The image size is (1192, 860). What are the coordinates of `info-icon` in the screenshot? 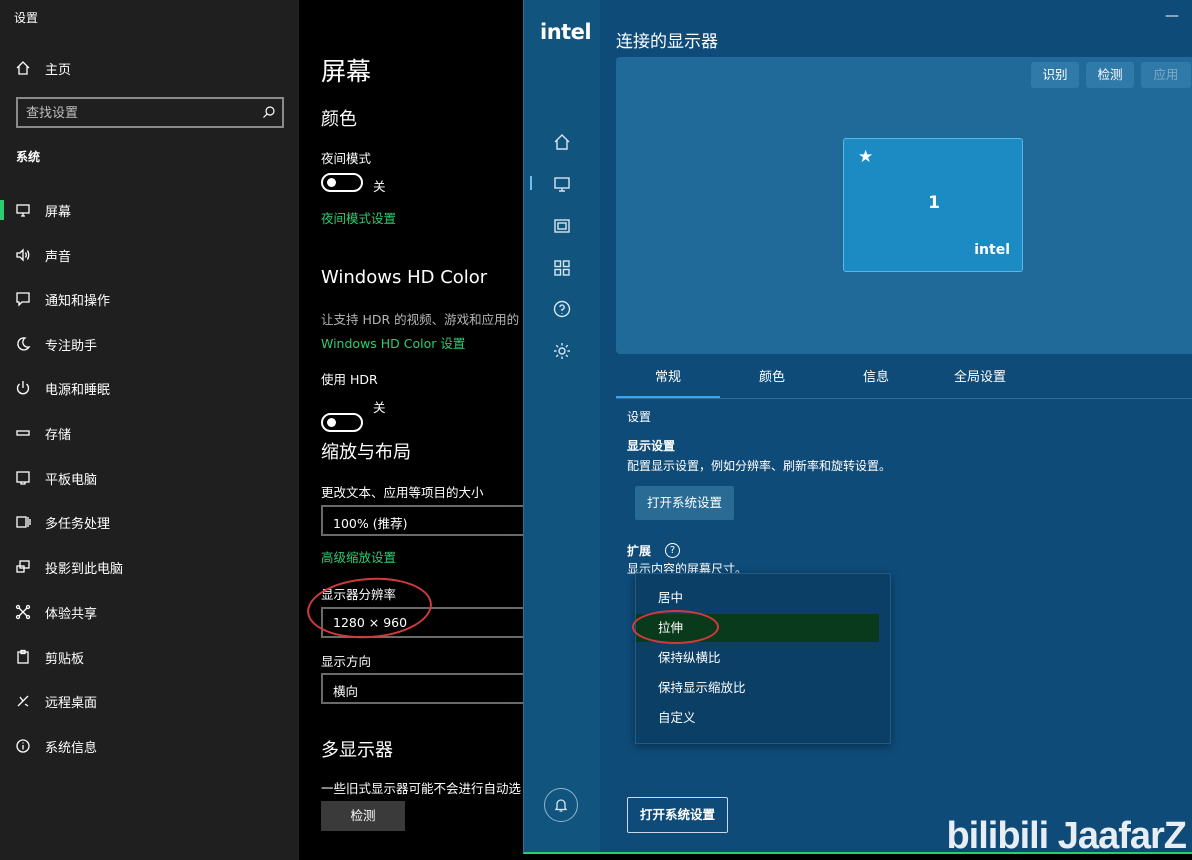 It's located at (22, 746).